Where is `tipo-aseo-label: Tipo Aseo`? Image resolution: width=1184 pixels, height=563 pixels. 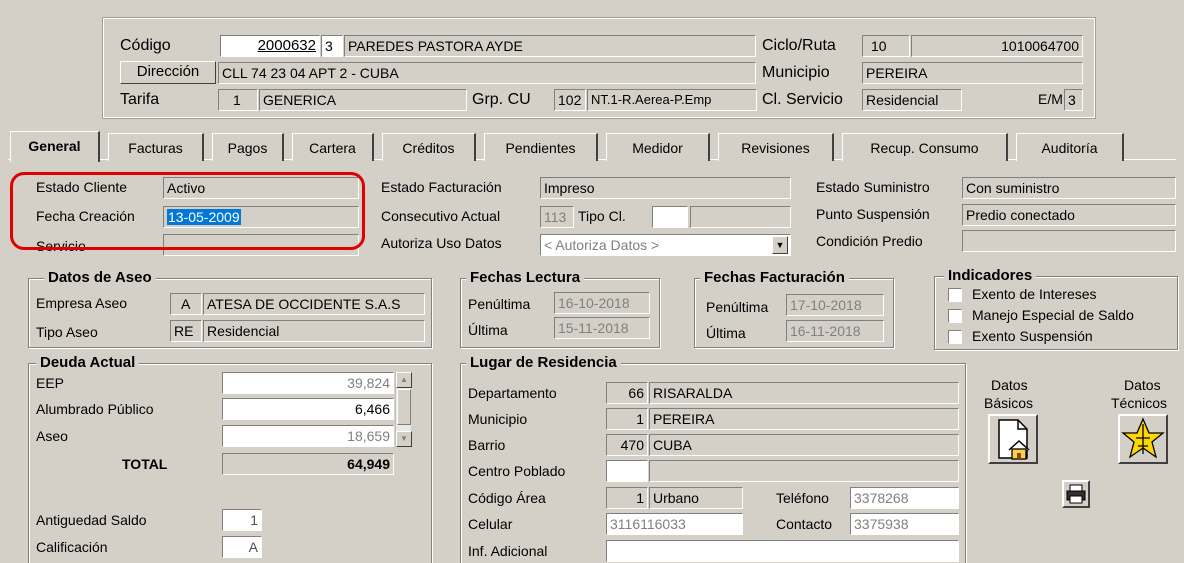 tipo-aseo-label: Tipo Aseo is located at coordinates (67, 332).